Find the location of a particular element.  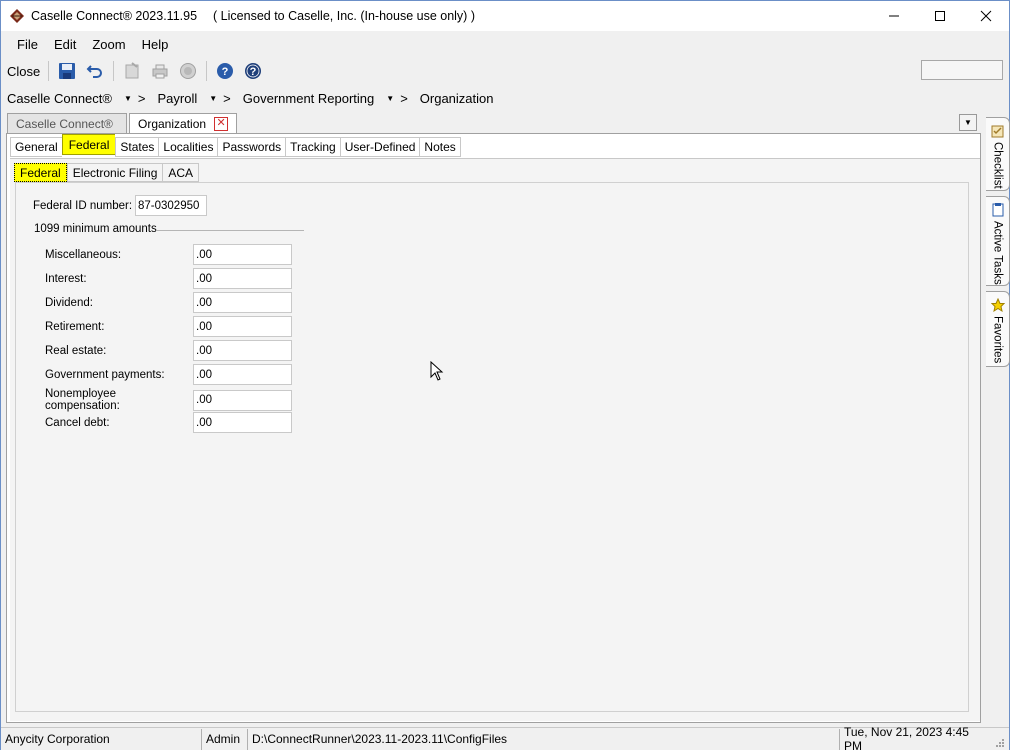

federal-id-row: Federal ID number: 87-0302950 is located at coordinates (120, 205).